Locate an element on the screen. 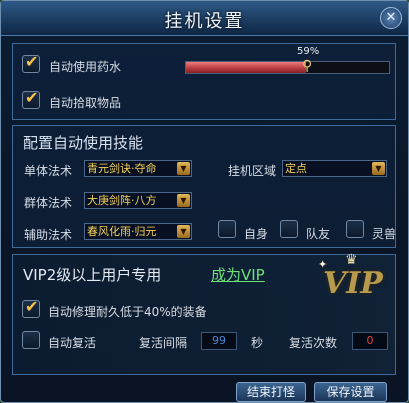 Image resolution: width=409 pixels, height=403 pixels. slider-handle: ⚲ is located at coordinates (307, 66).